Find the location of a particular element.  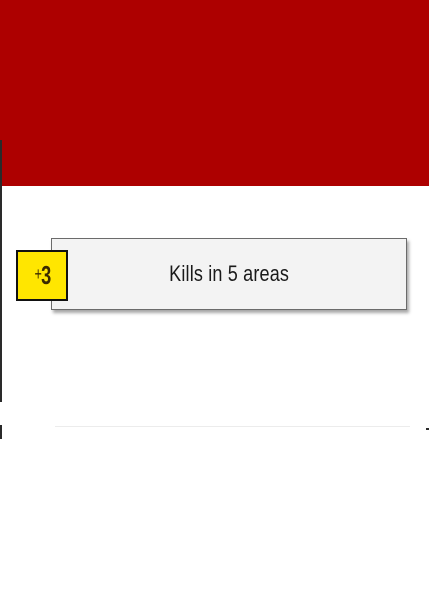

achievement-label: Kills in 5 areas is located at coordinates (229, 273).